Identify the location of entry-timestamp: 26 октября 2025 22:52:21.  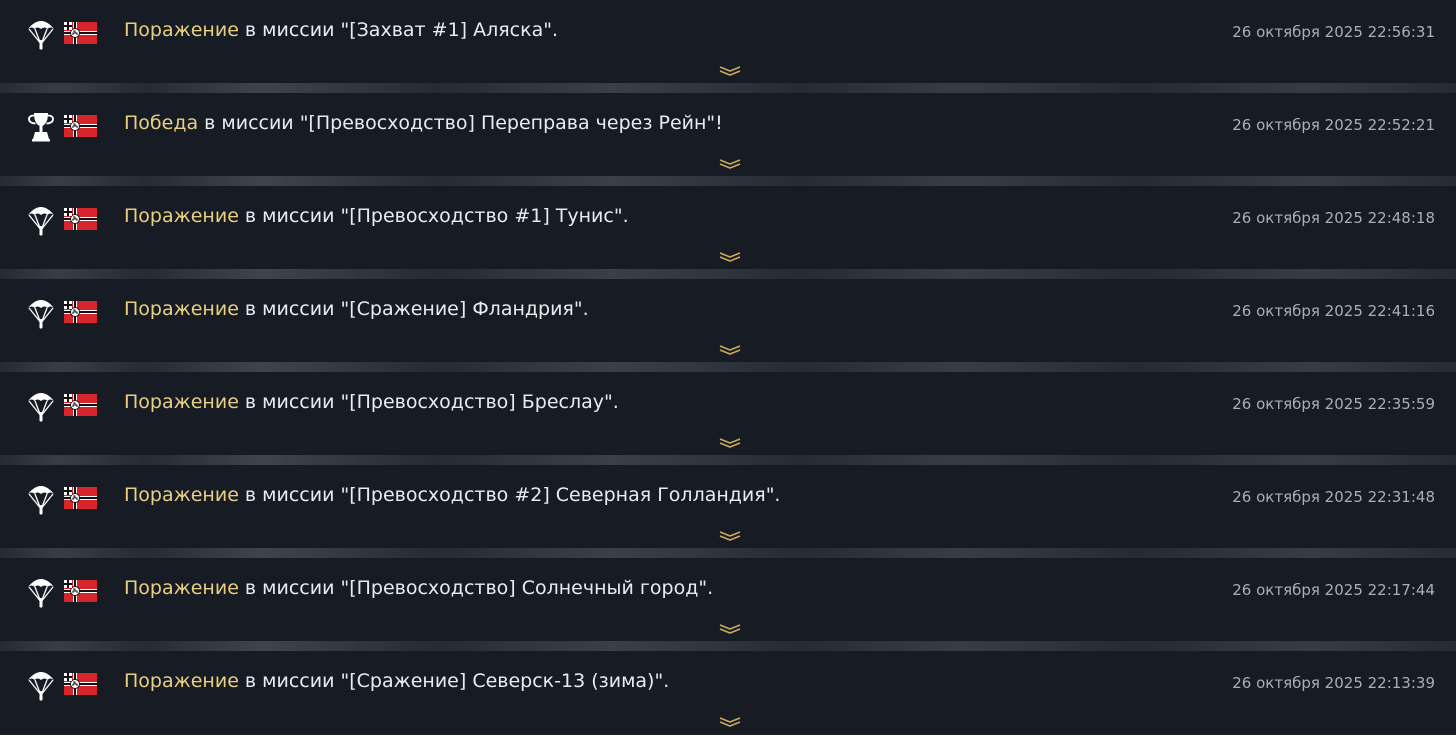
(1333, 125).